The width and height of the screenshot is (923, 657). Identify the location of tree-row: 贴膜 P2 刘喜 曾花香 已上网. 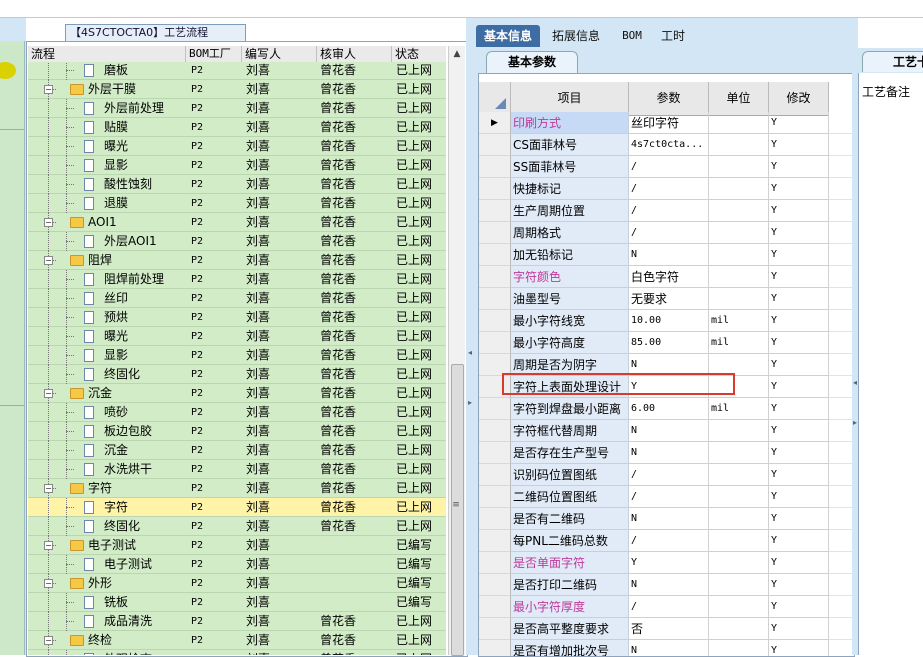
(237, 127).